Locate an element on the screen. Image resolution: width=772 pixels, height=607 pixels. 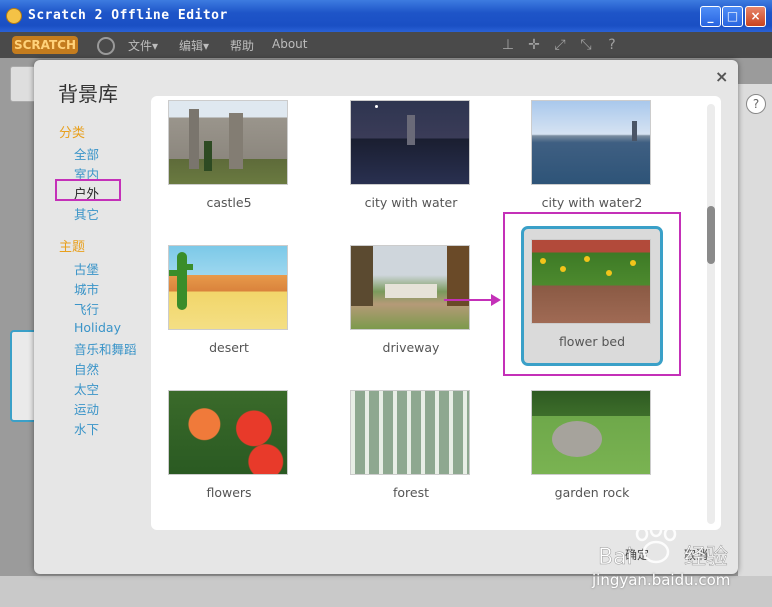
backdrop-name: castle5 is located at coordinates (229, 202).